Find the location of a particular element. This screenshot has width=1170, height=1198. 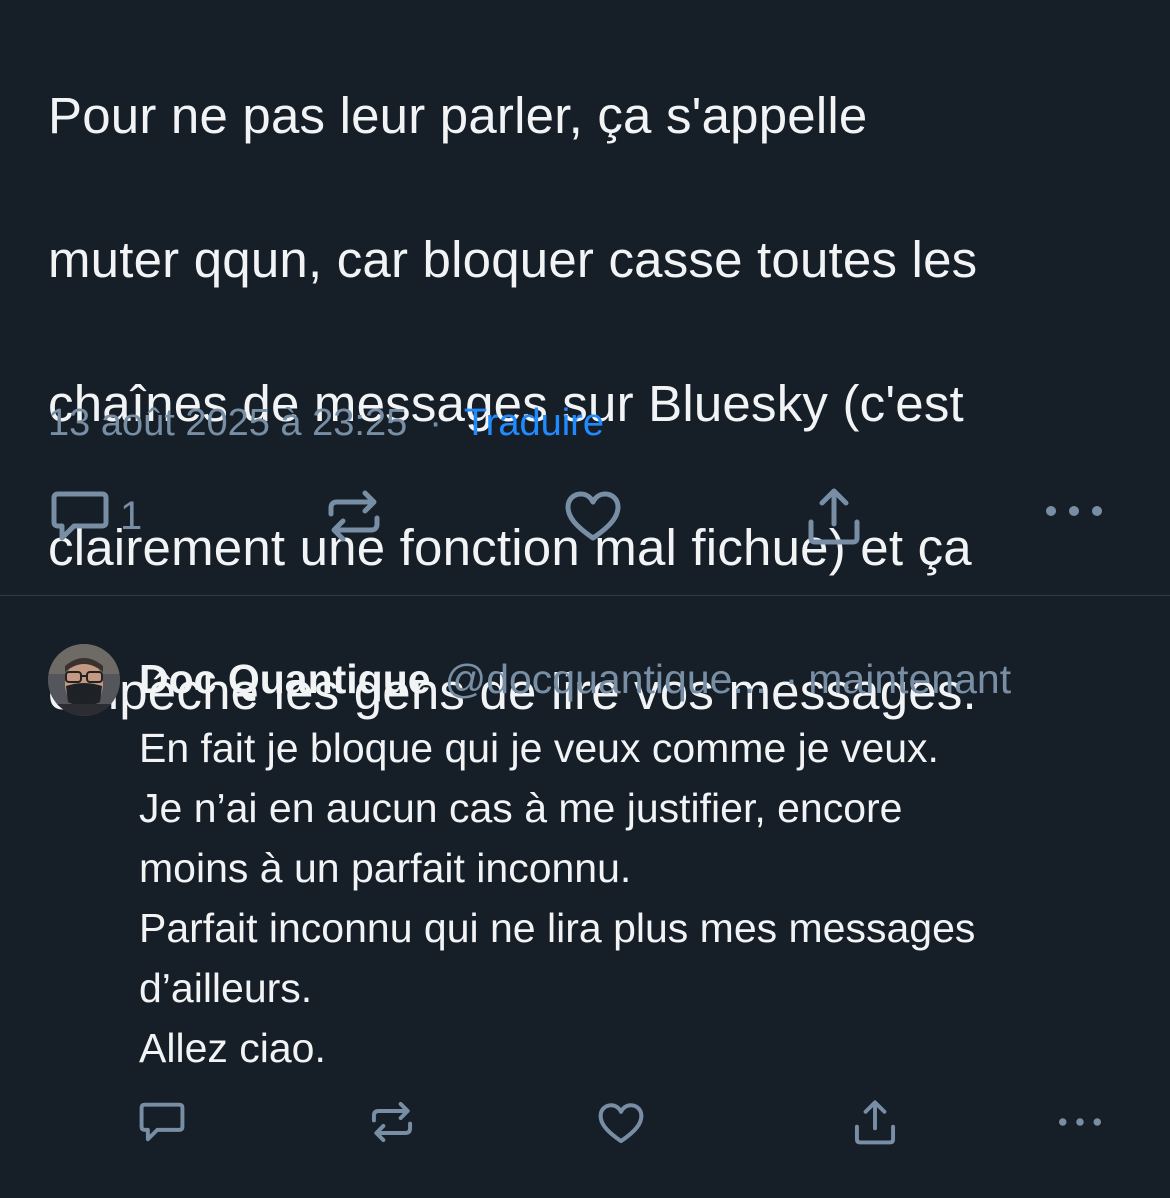

main-post-actions: 1 is located at coordinates (585, 516).